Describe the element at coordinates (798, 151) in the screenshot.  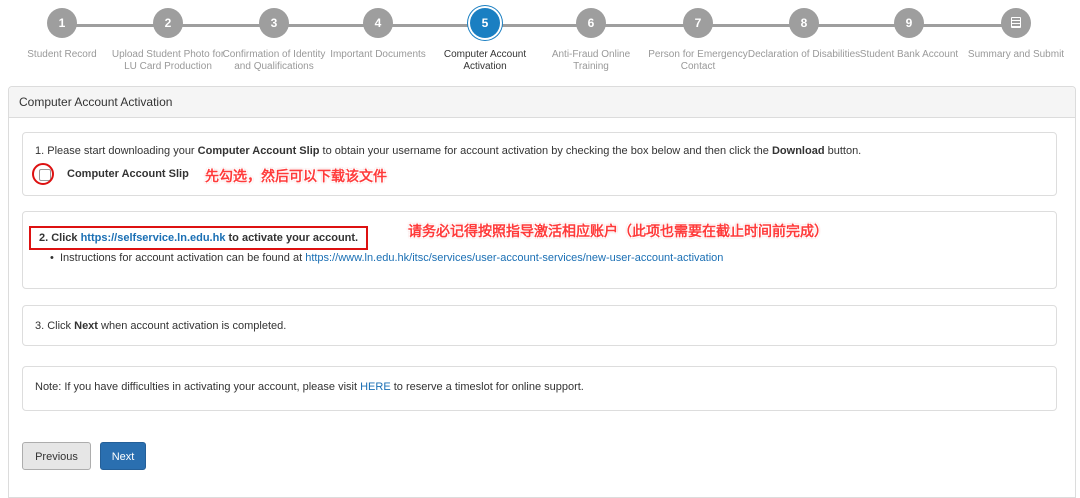
I see `step1-bold-download: Download` at that location.